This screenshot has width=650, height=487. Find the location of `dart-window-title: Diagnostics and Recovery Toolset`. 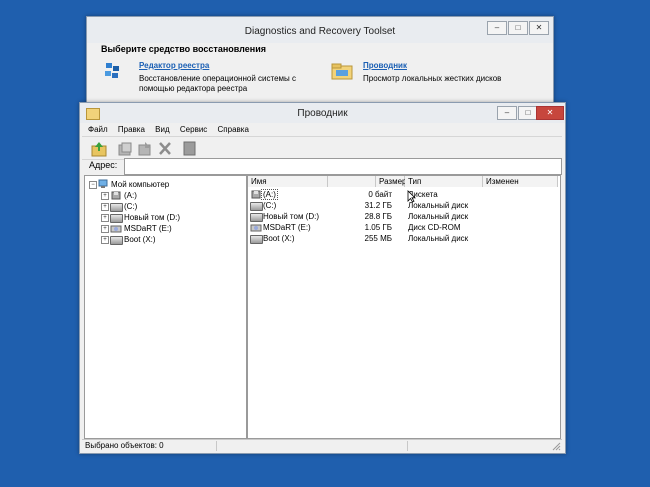

dart-window-title: Diagnostics and Recovery Toolset is located at coordinates (320, 31).